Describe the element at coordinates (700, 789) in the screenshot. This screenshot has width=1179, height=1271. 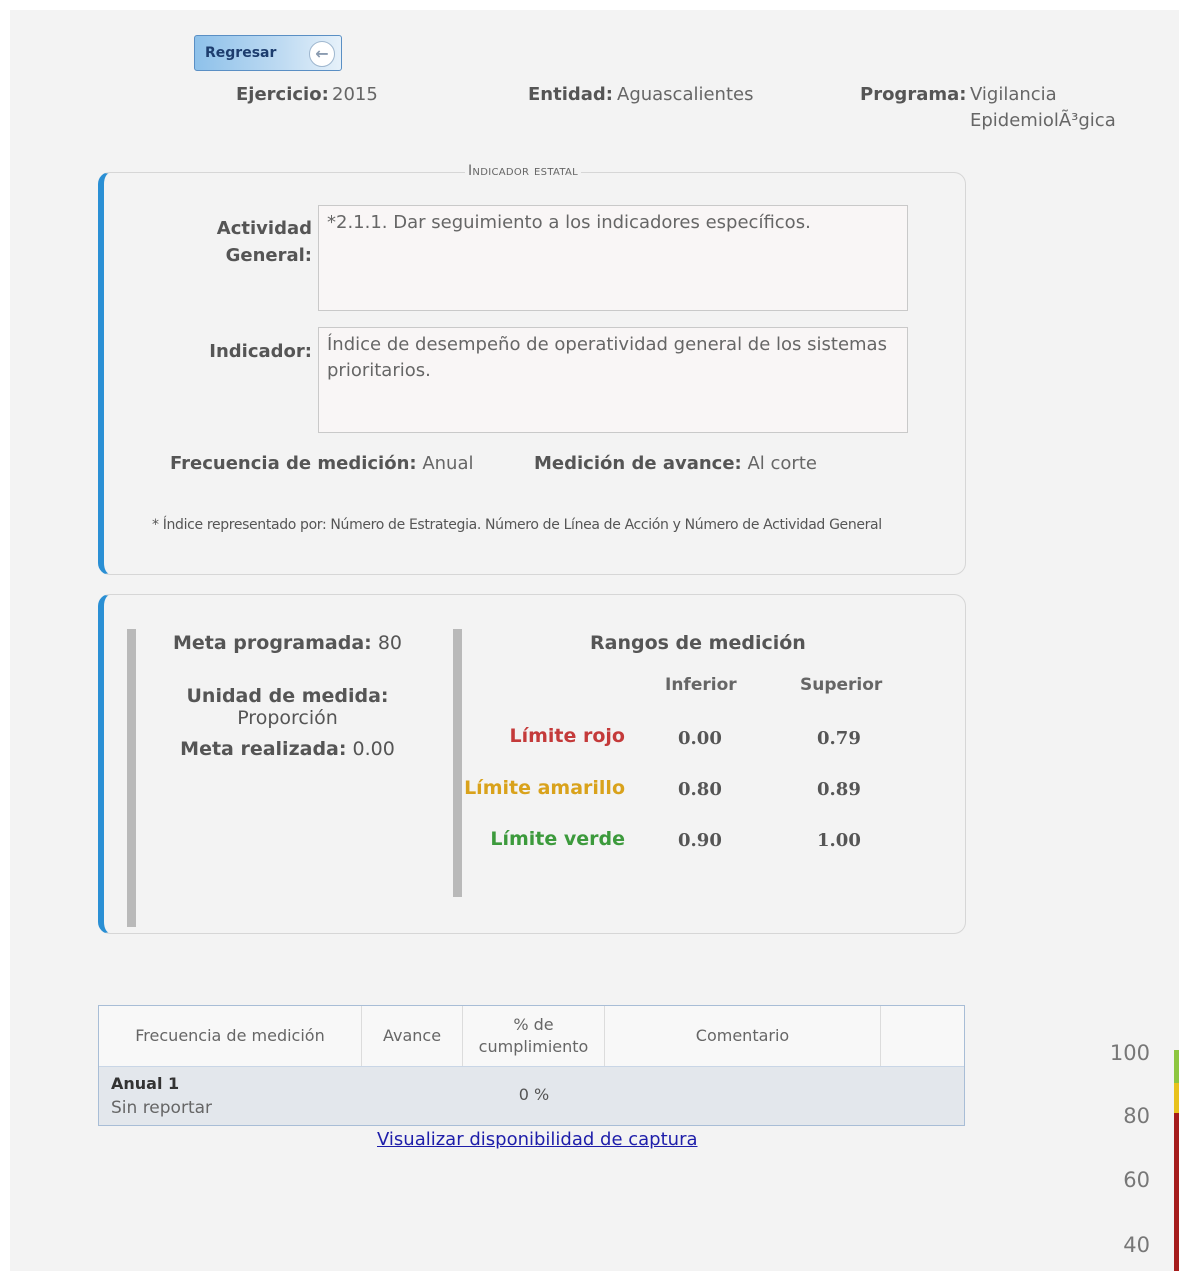
I see `limite-amarillo-inferior: 0.80` at that location.